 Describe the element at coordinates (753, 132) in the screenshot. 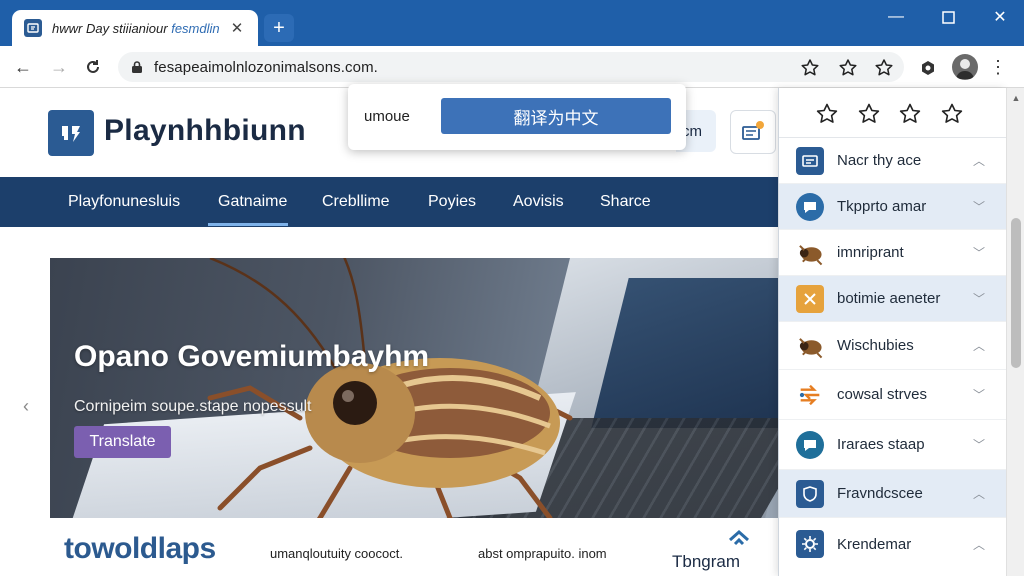

I see `cart-button` at that location.